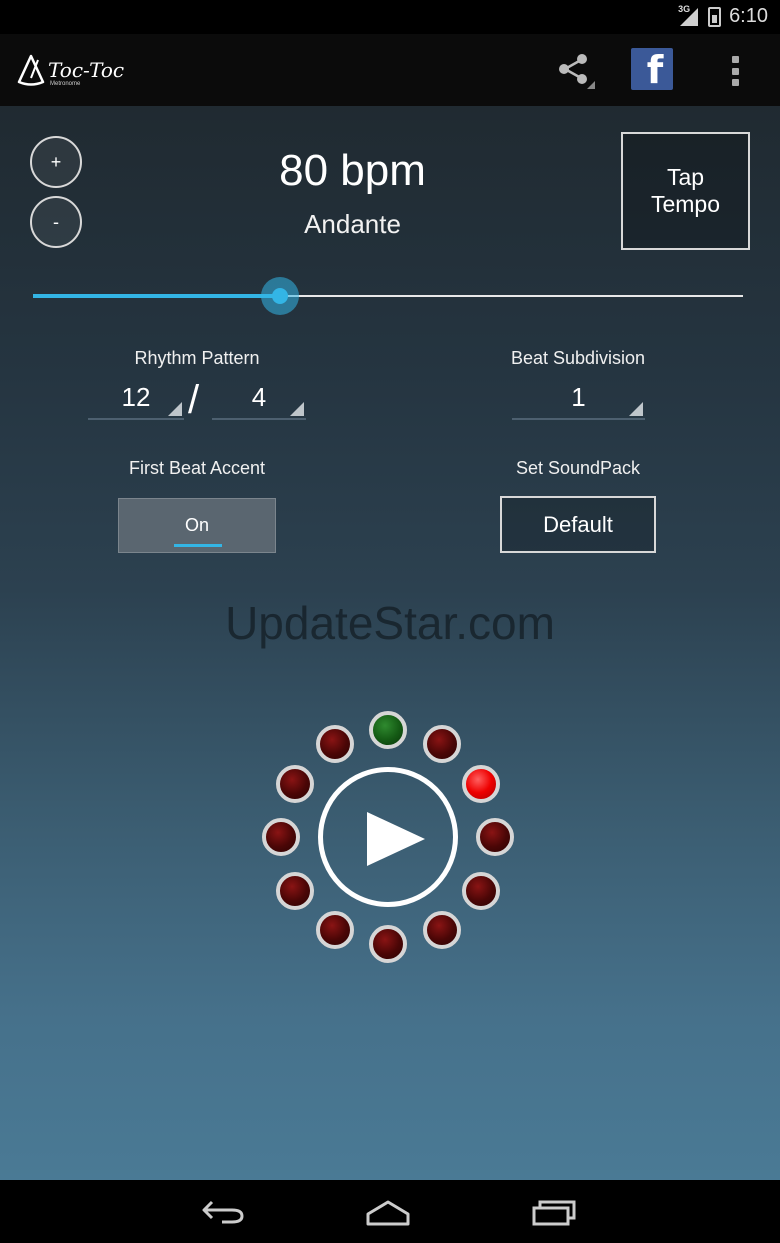 This screenshot has width=780, height=1243. Describe the element at coordinates (197, 468) in the screenshot. I see `first-beat-accent-label: First Beat Accent` at that location.